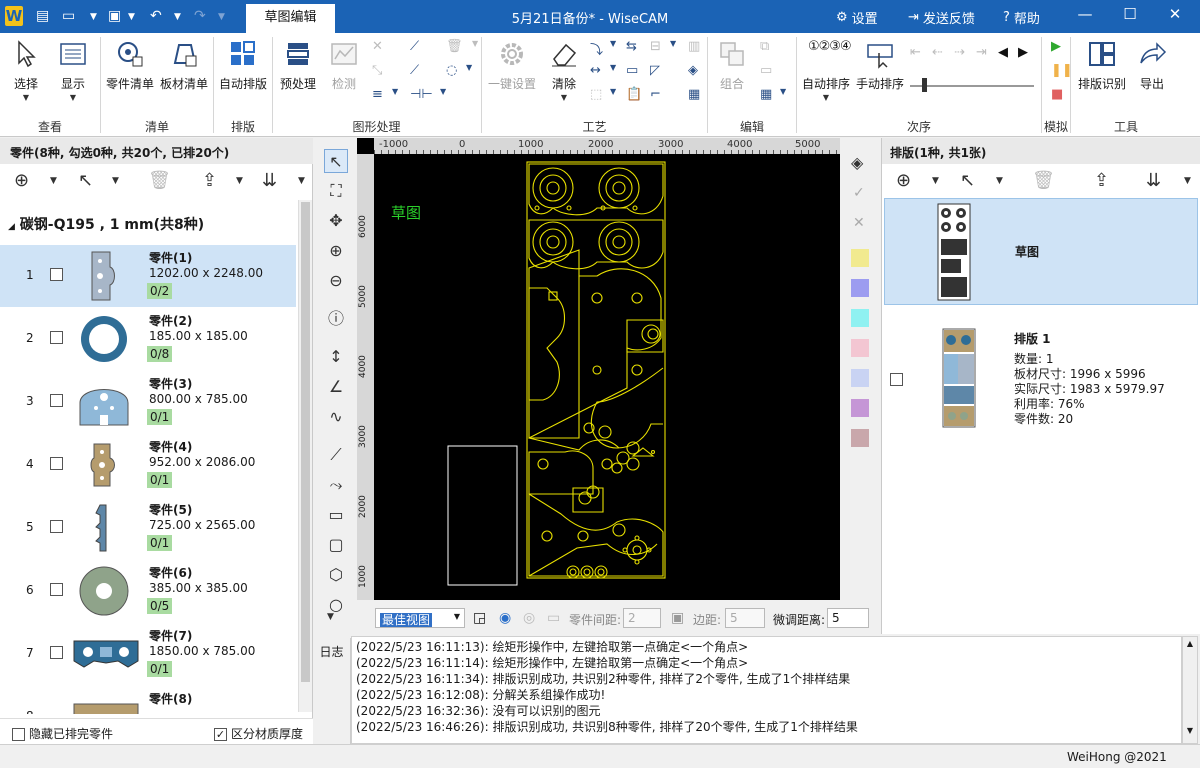 Image resolution: width=1200 pixels, height=768 pixels. I want to click on draw-polygon-icon: ⬡, so click(336, 575).